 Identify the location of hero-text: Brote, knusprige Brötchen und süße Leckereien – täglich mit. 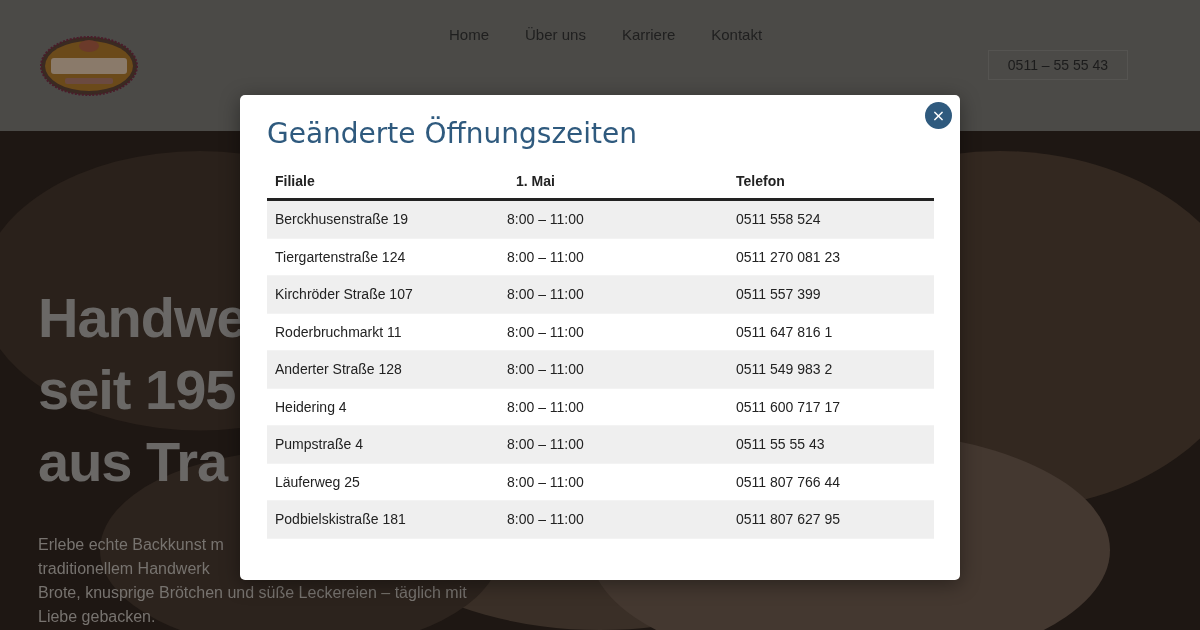
(252, 593).